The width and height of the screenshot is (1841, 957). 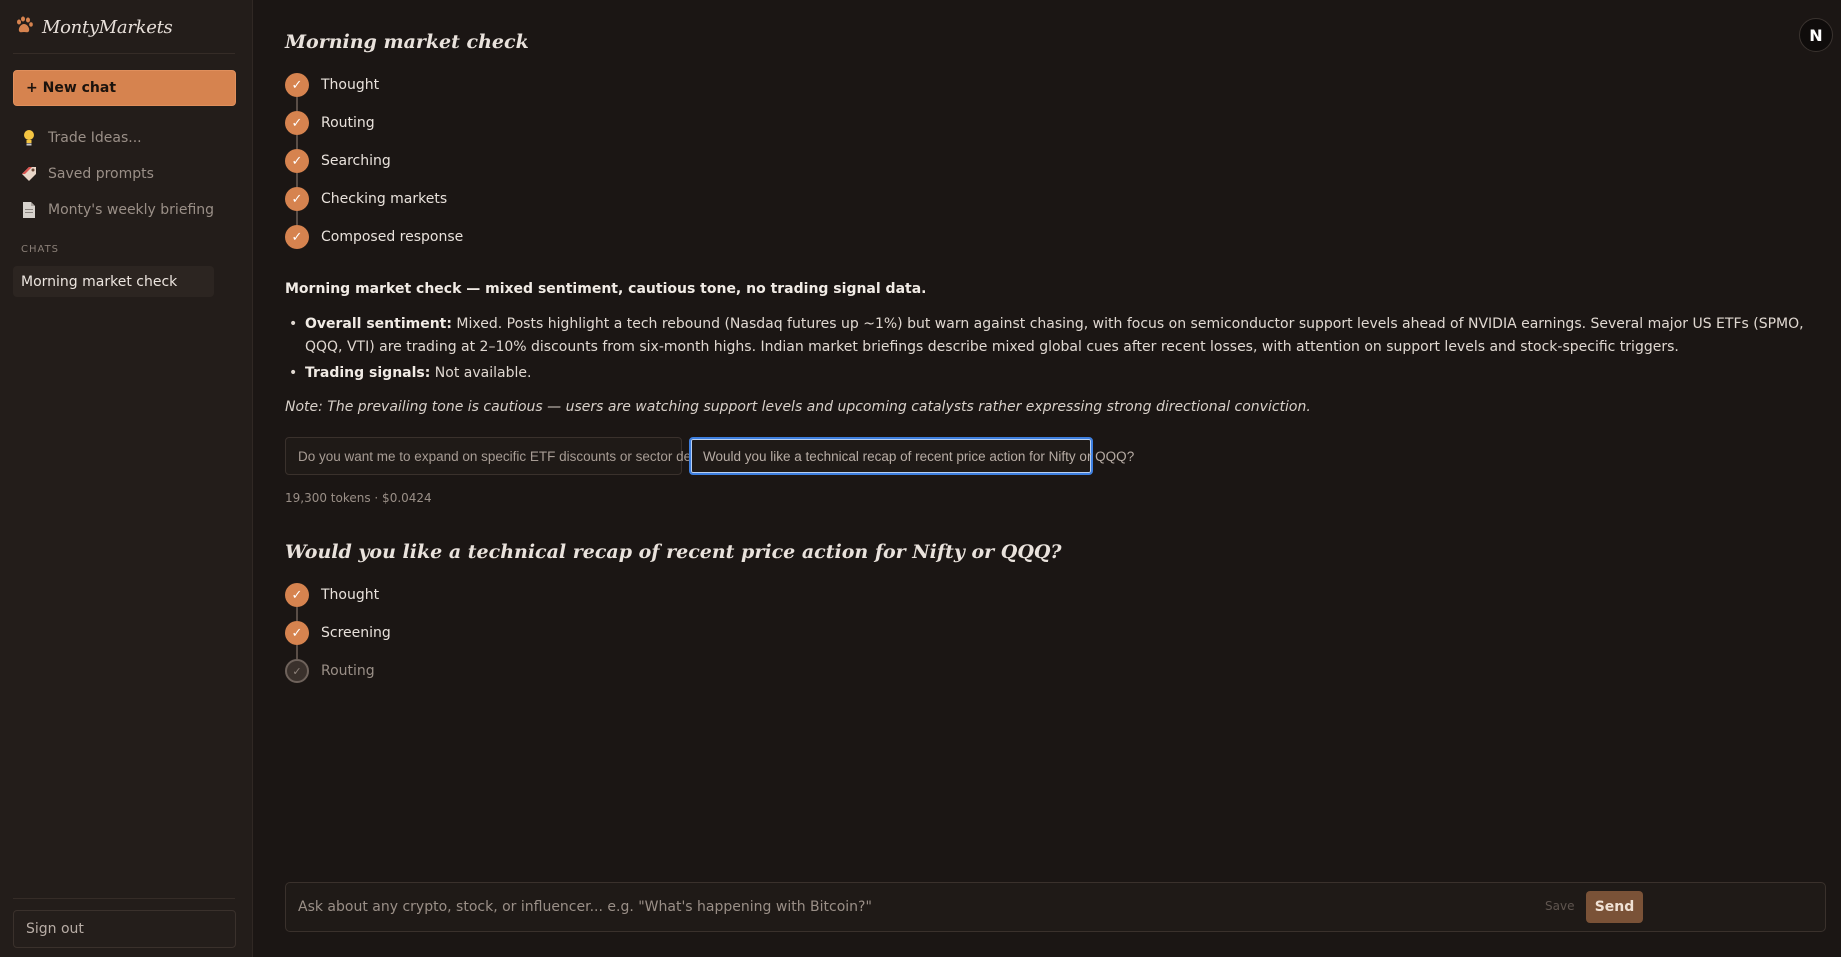 What do you see at coordinates (481, 373) in the screenshot?
I see `bullet-text: Not available.` at bounding box center [481, 373].